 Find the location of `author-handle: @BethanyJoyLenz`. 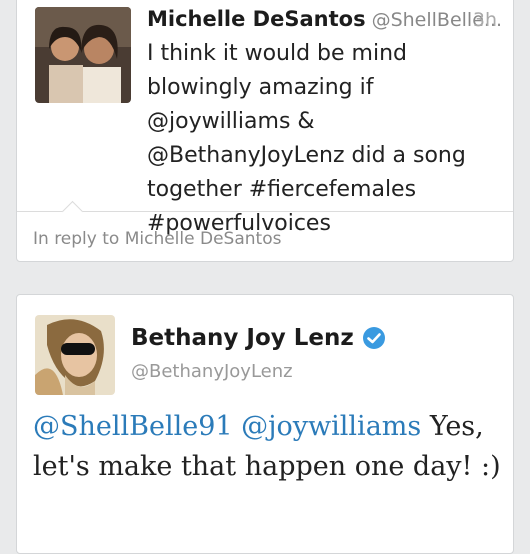

author-handle: @BethanyJoyLenz is located at coordinates (212, 371).